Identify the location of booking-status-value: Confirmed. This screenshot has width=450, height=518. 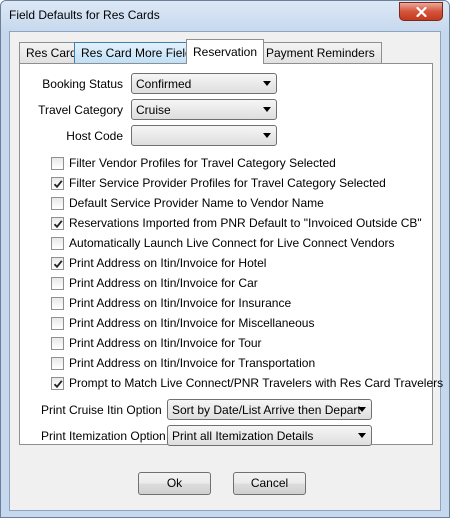
(164, 84).